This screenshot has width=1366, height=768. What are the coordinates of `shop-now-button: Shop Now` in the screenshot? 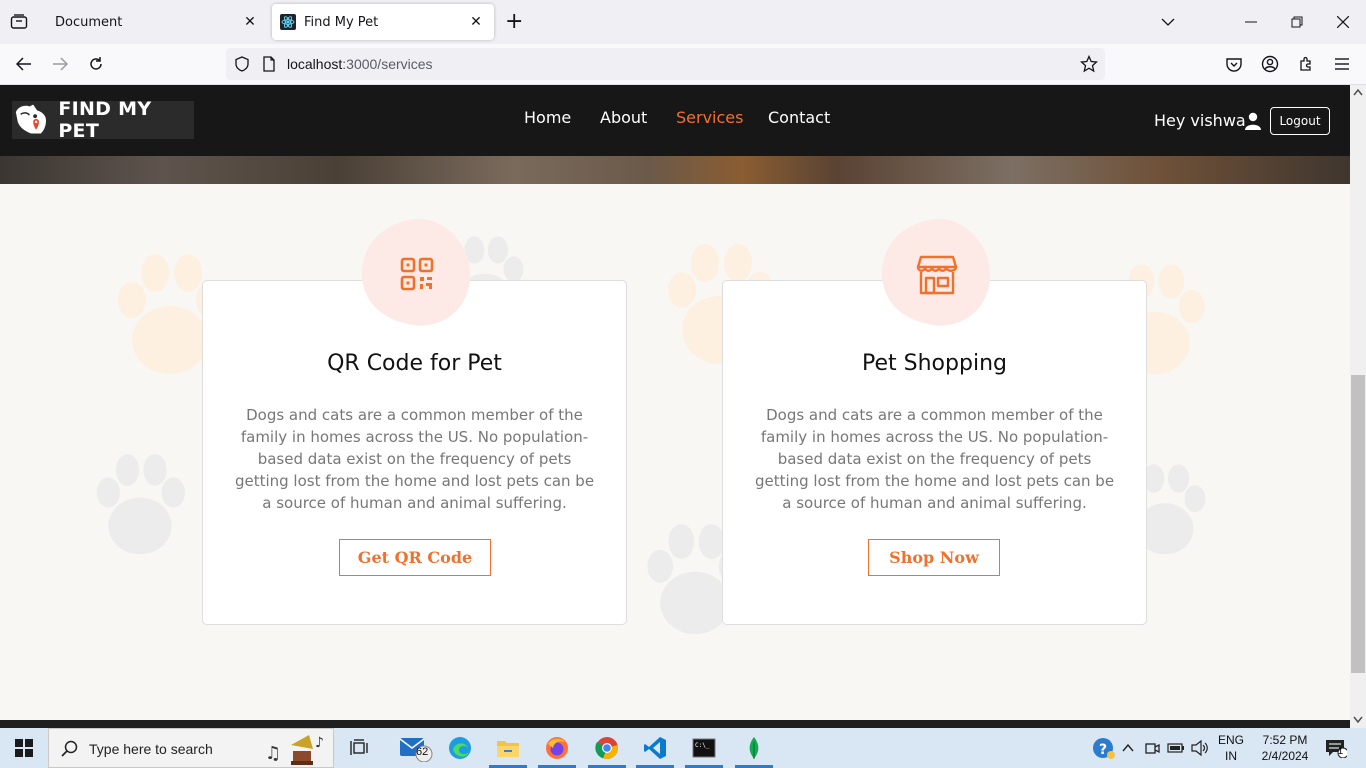 It's located at (934, 557).